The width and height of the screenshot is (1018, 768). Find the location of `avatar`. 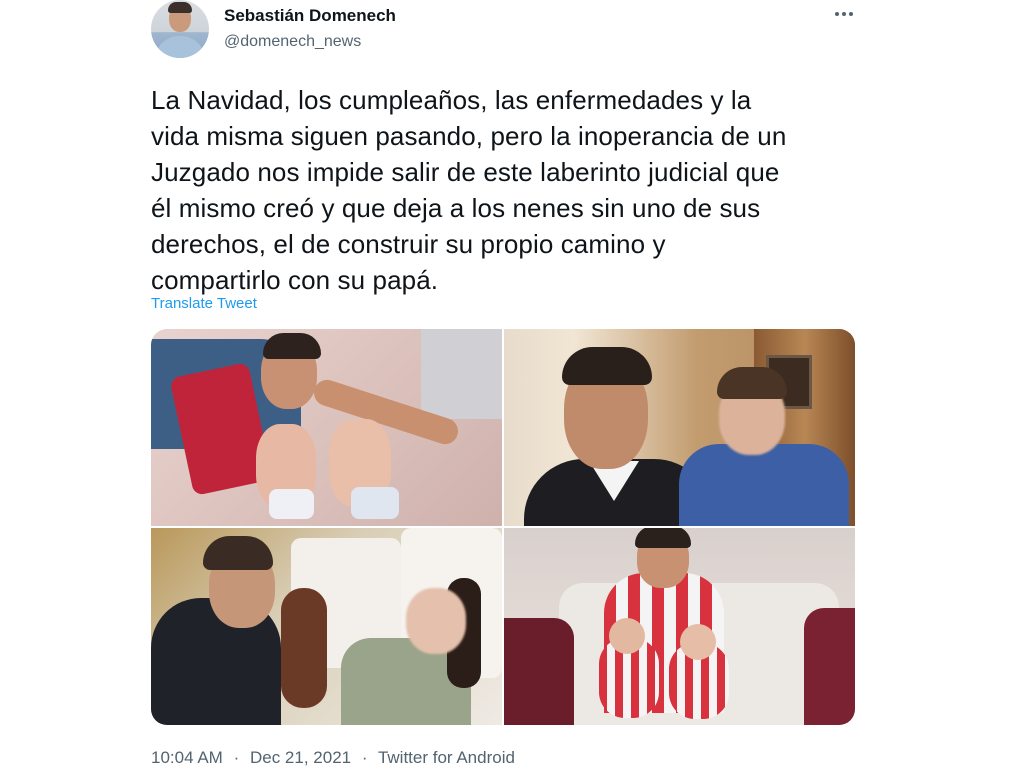

avatar is located at coordinates (180, 29).